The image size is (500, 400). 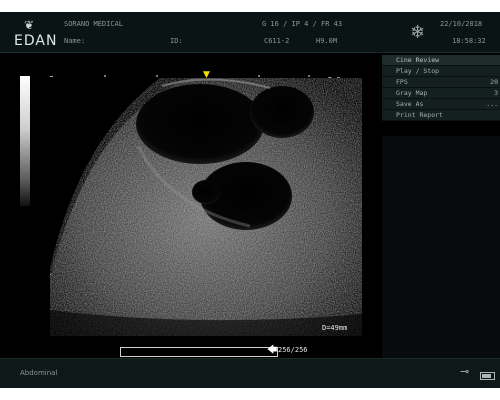 I want to click on patient-name-label: Name:, so click(x=75, y=41).